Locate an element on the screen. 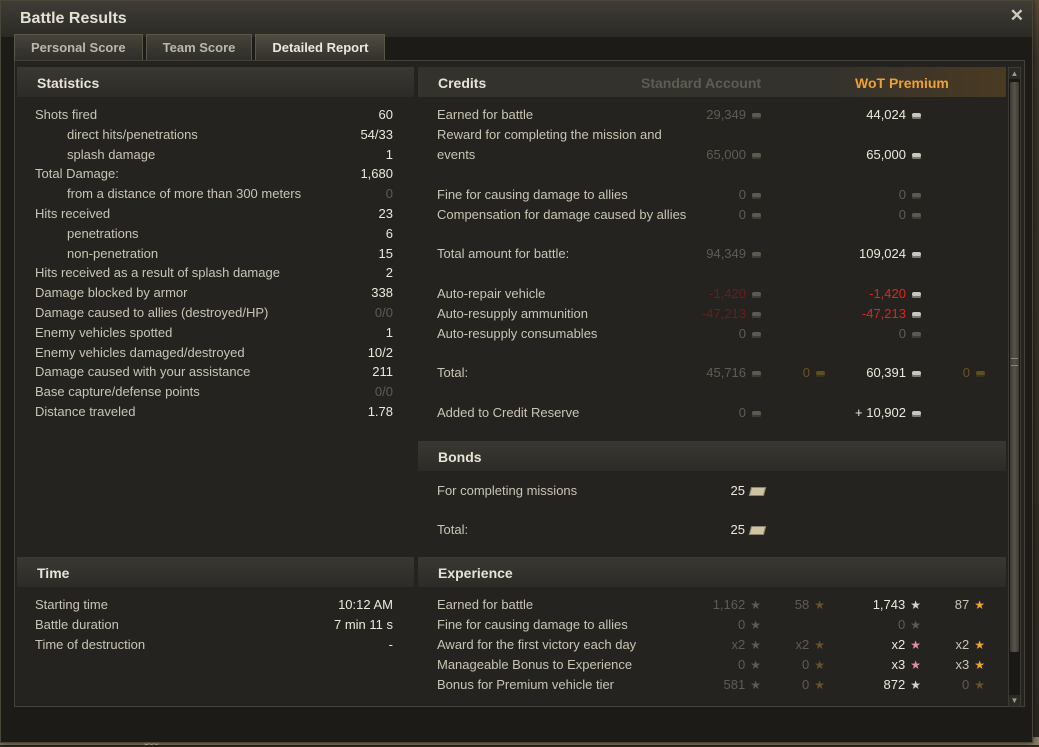 The height and width of the screenshot is (747, 1039). row-label: Auto-repair vehicle is located at coordinates (491, 293).